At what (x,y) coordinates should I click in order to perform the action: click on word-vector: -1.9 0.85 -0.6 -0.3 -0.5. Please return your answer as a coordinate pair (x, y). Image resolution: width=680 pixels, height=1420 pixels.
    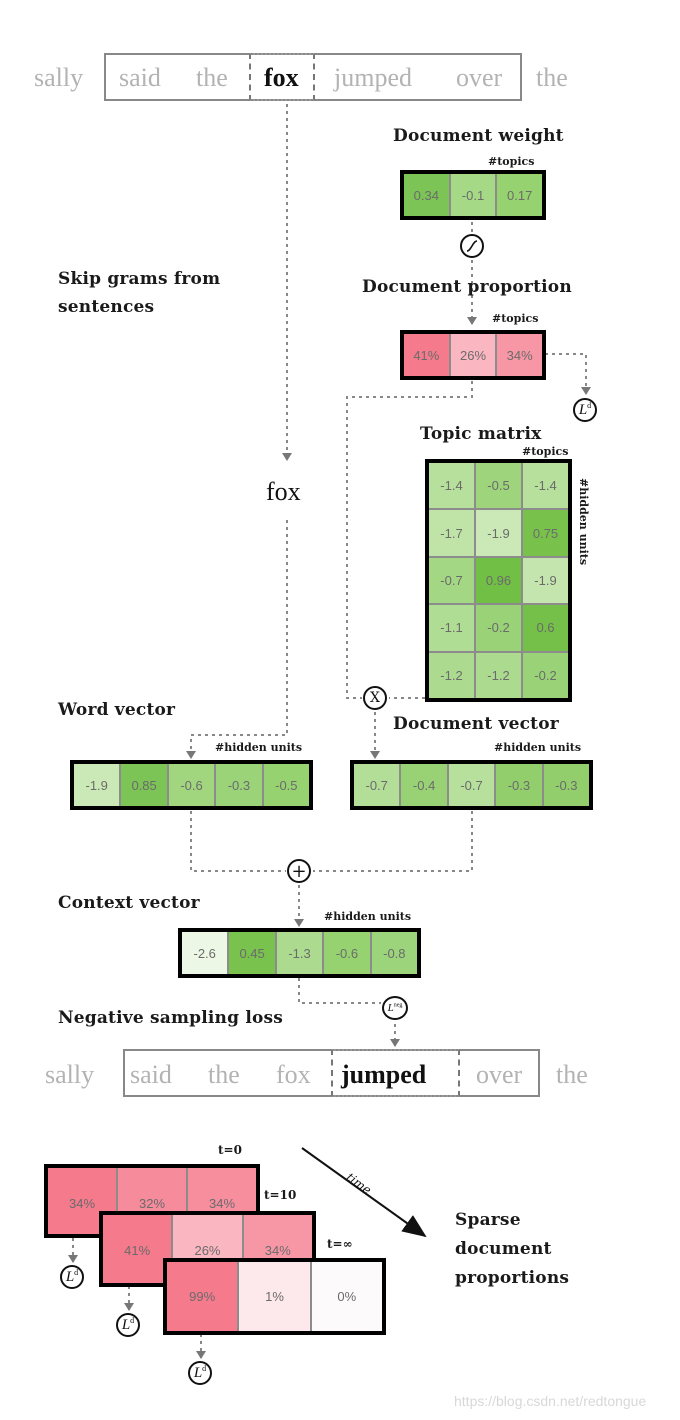
    Looking at the image, I should click on (191, 785).